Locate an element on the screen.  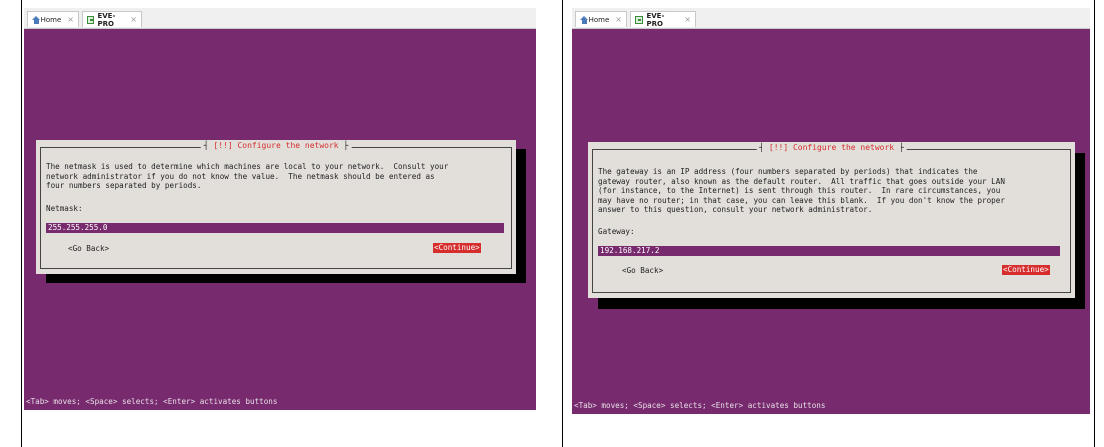
field-label: Gateway: is located at coordinates (616, 231).